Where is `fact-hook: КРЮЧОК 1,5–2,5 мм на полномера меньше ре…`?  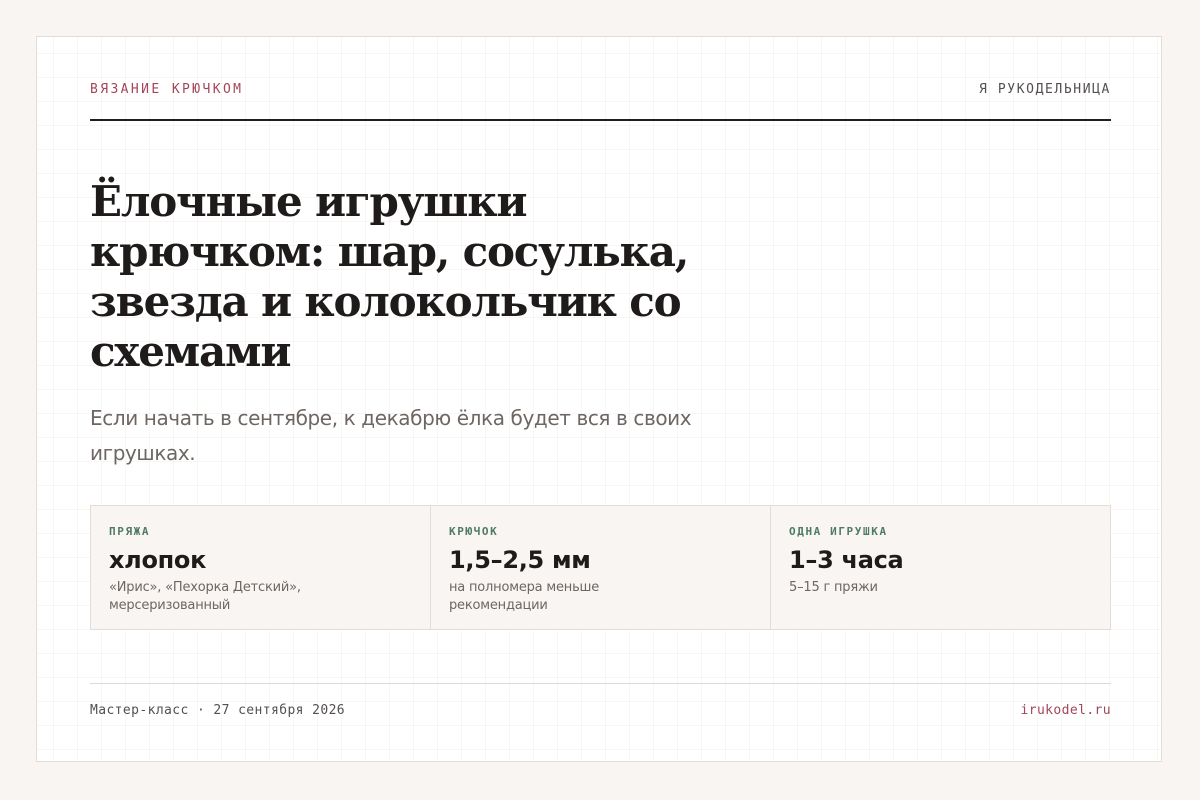 fact-hook: КРЮЧОК 1,5–2,5 мм на полномера меньше ре… is located at coordinates (601, 567).